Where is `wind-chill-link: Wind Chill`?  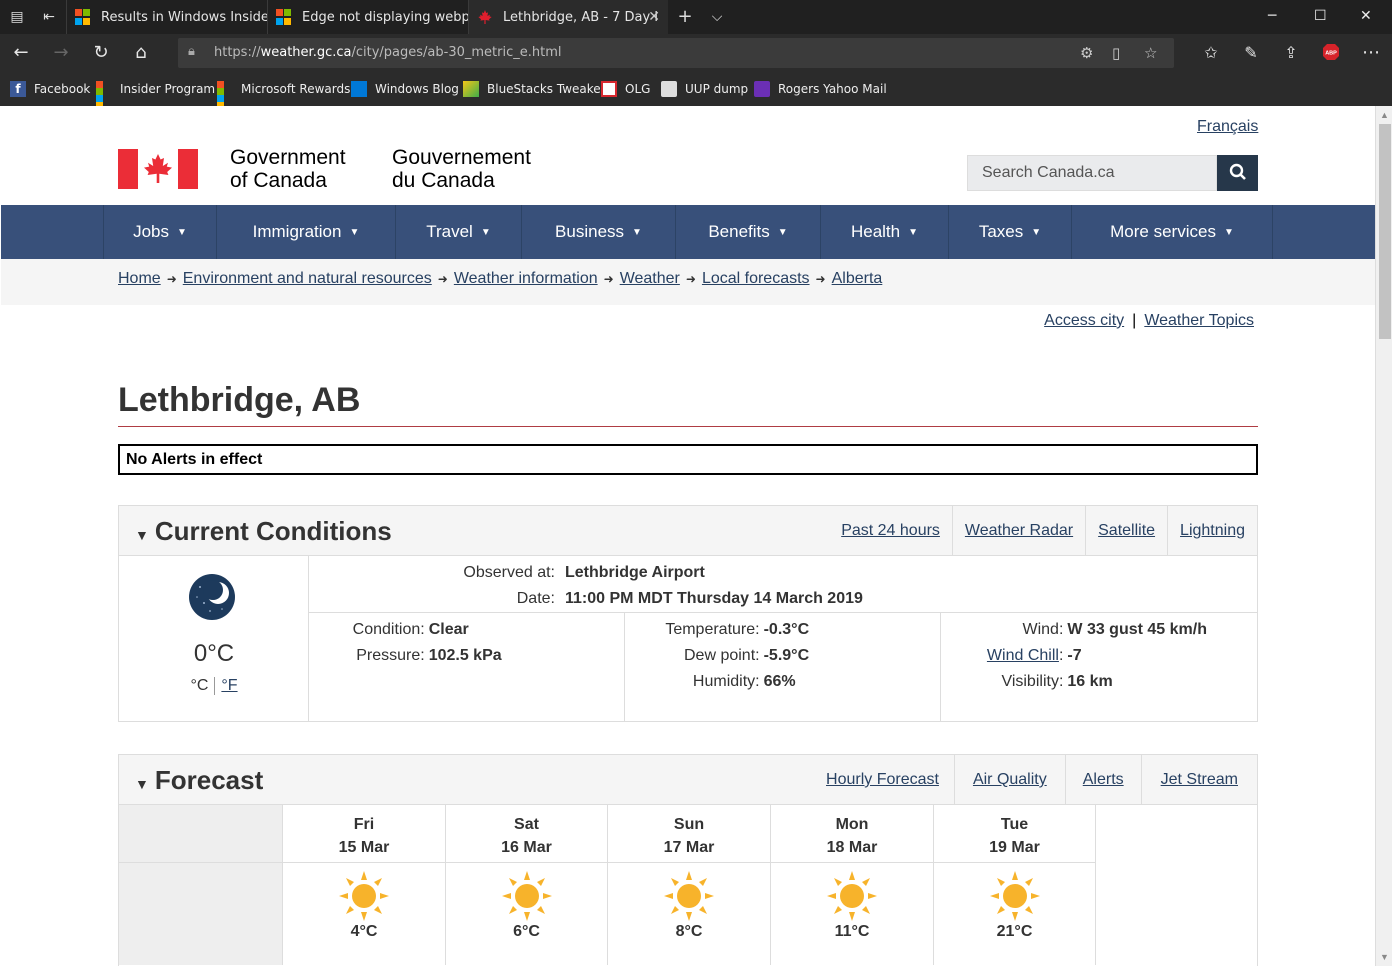 wind-chill-link: Wind Chill is located at coordinates (1023, 655).